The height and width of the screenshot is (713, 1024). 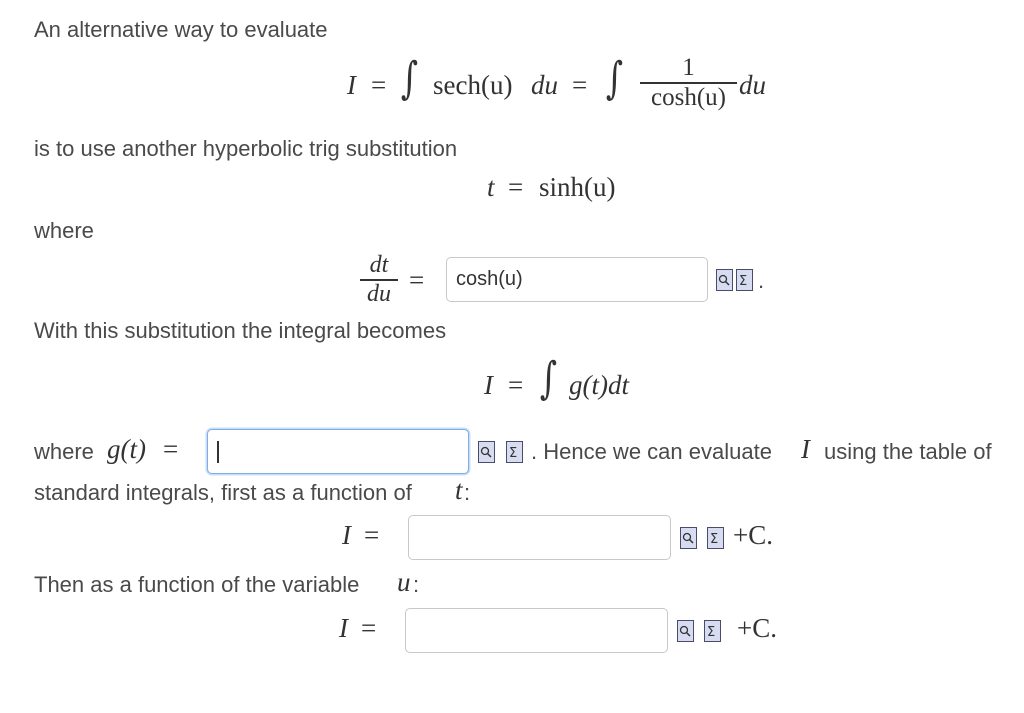 I want to click on g-t-symbol: g(t), so click(x=126, y=449).